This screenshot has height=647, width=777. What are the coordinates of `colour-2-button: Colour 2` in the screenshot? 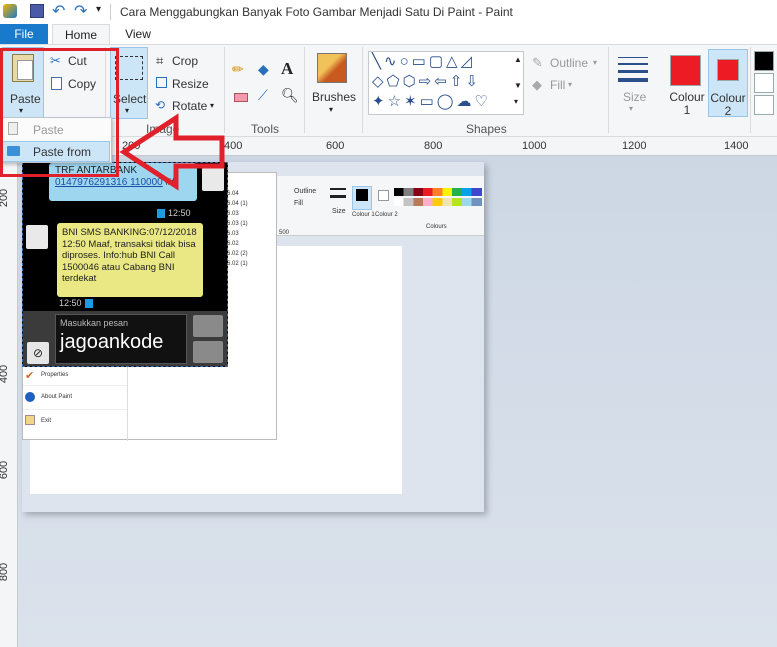 It's located at (728, 83).